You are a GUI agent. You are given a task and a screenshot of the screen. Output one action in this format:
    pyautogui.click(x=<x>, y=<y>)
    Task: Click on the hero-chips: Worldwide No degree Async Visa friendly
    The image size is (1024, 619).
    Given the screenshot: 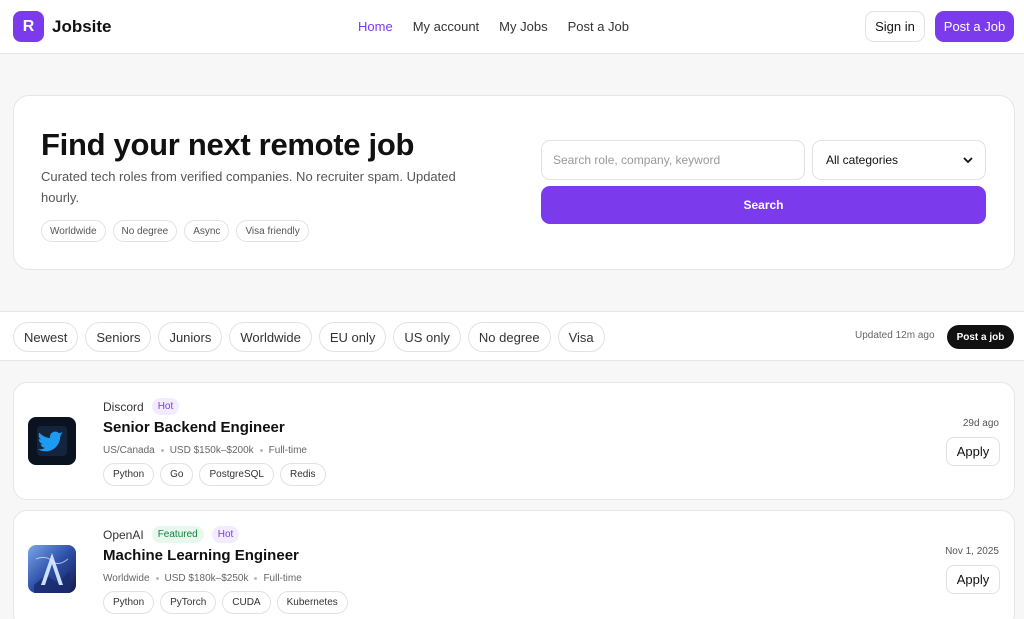 What is the action you would take?
    pyautogui.click(x=175, y=231)
    